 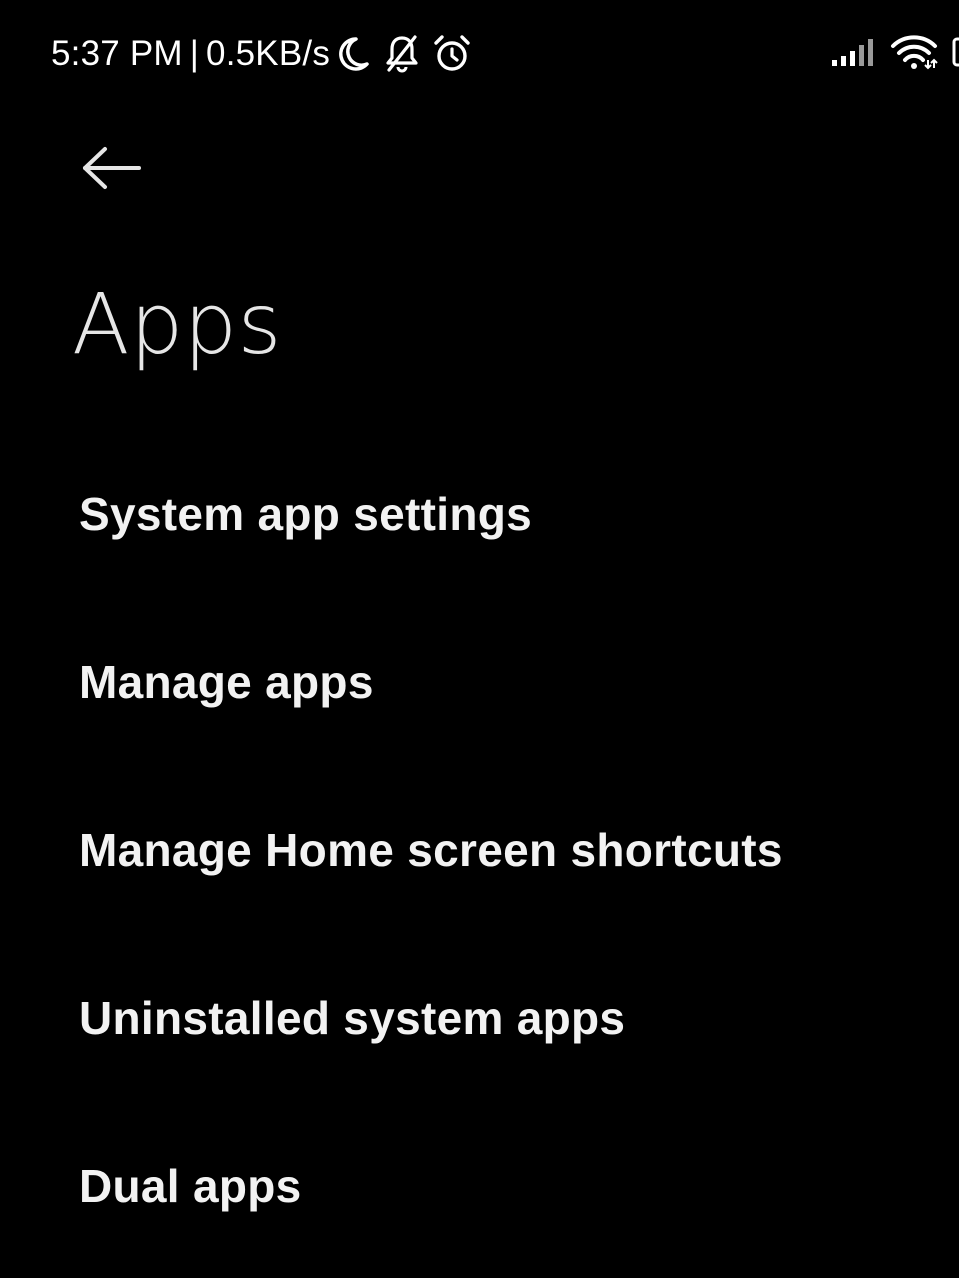 I want to click on status-right, so click(x=894, y=54).